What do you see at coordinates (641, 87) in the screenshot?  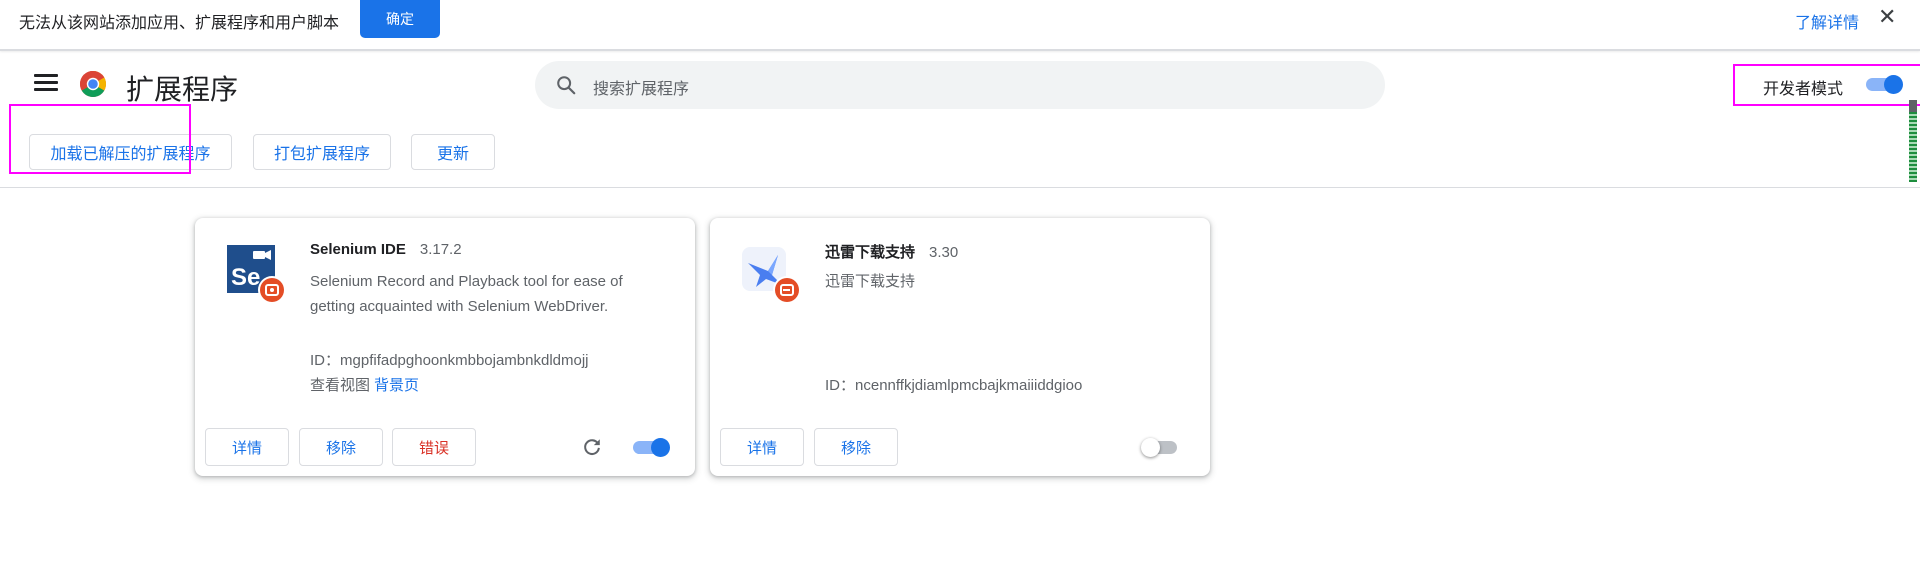 I see `search-input: 搜索扩展程序` at bounding box center [641, 87].